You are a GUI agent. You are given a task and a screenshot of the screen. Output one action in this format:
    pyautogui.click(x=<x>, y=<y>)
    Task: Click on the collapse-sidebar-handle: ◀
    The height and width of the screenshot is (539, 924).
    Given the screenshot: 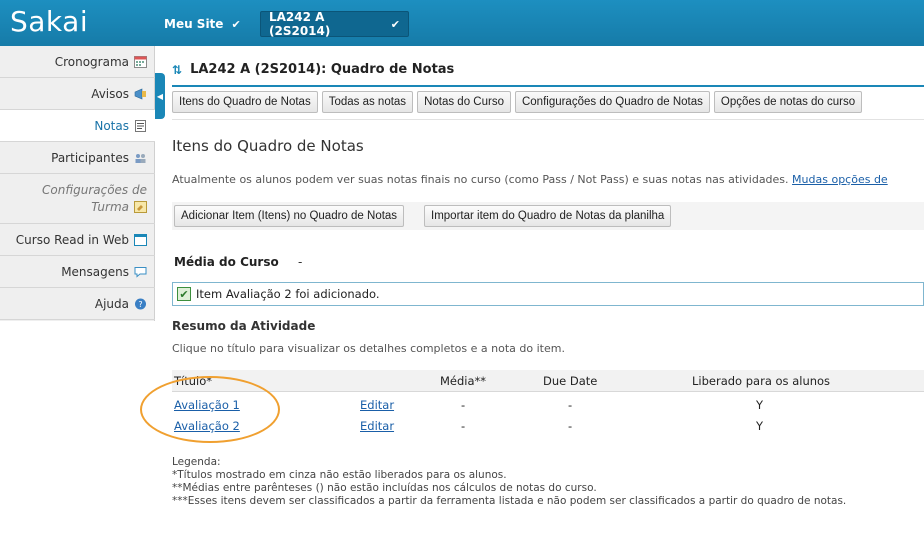 What is the action you would take?
    pyautogui.click(x=160, y=96)
    